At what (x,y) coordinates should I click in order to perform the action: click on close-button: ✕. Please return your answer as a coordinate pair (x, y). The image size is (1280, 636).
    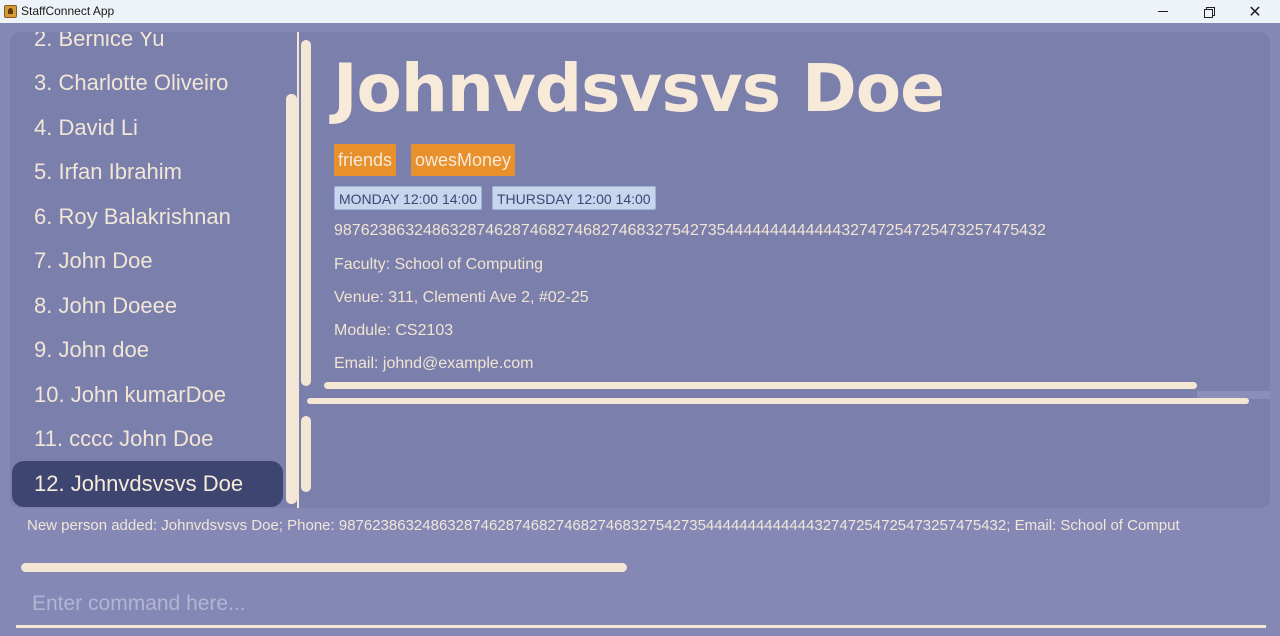
    Looking at the image, I should click on (1255, 11).